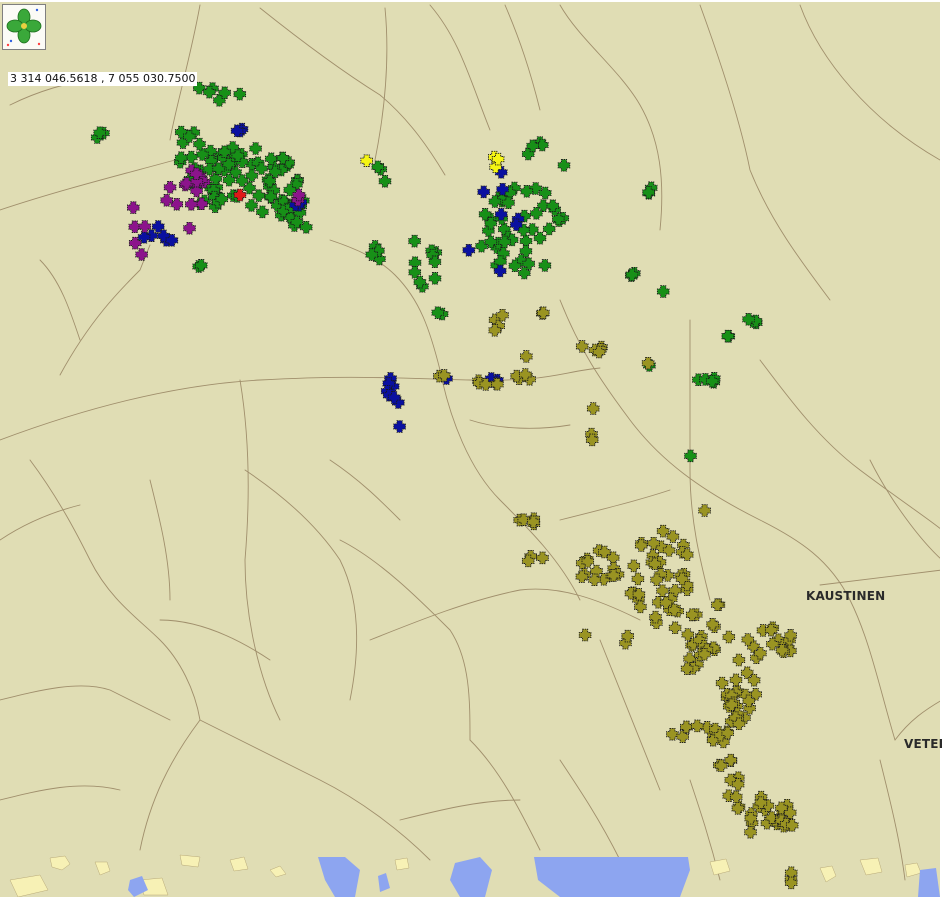 The height and width of the screenshot is (897, 942). Describe the element at coordinates (923, 744) in the screenshot. I see `place-label-veteli: VETEL` at that location.